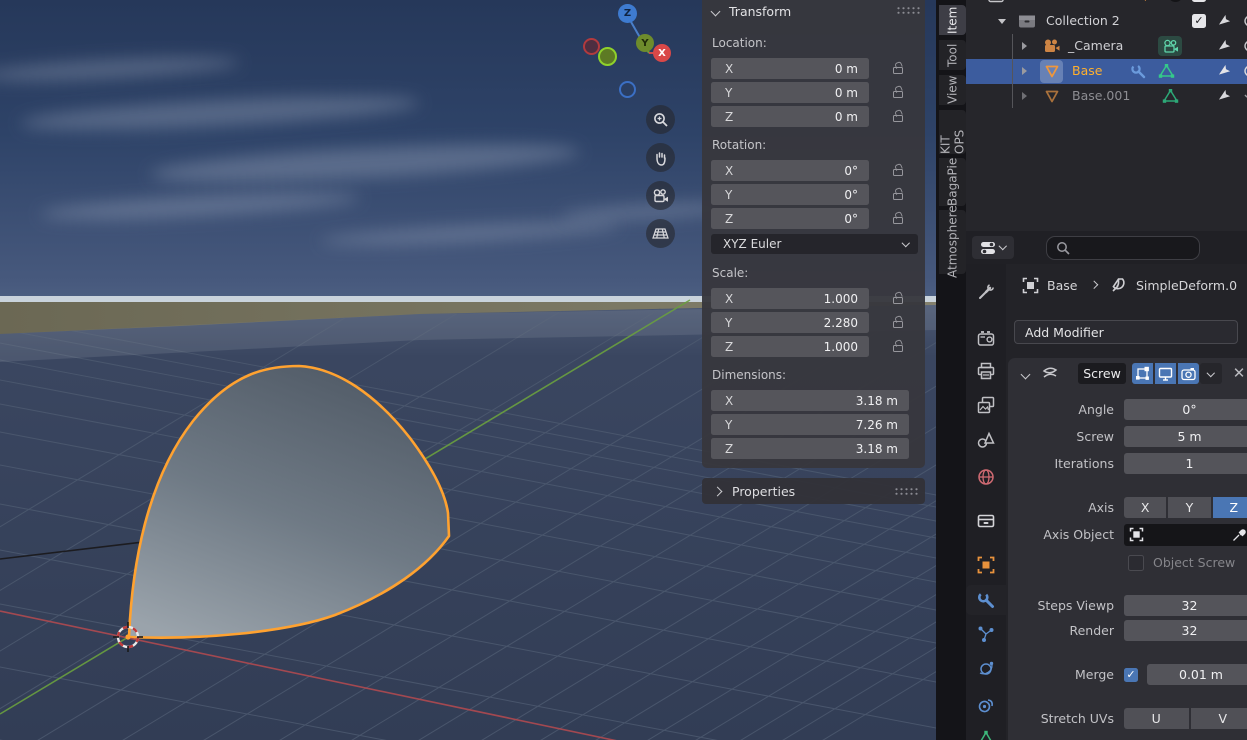 This screenshot has width=1247, height=740. I want to click on axis-object-field, so click(1185, 534).